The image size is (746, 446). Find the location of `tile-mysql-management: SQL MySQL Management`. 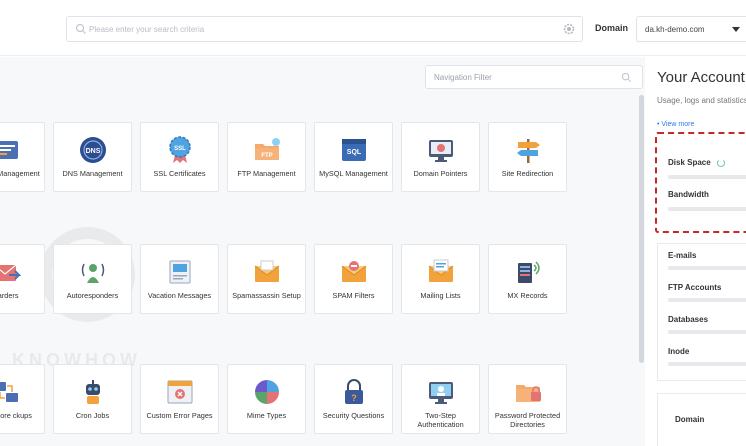

tile-mysql-management: SQL MySQL Management is located at coordinates (353, 157).